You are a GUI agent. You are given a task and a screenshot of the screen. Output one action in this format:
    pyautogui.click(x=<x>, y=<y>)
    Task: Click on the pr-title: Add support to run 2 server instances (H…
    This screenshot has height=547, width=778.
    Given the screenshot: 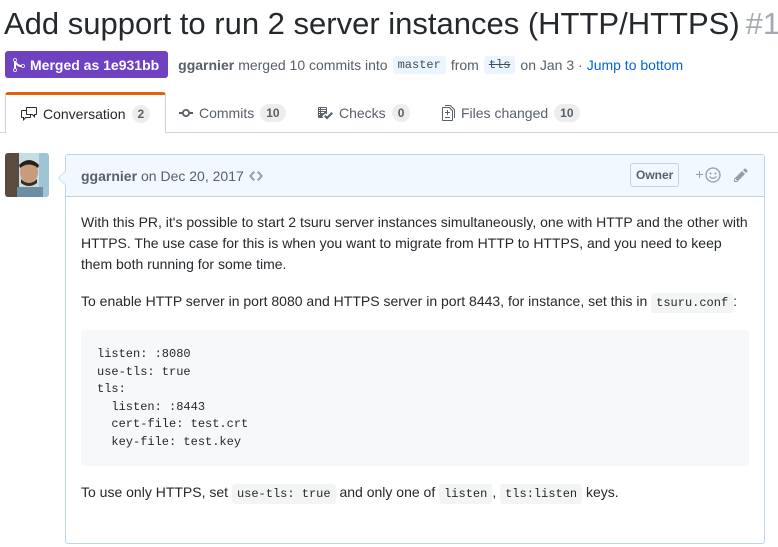 What is the action you would take?
    pyautogui.click(x=391, y=24)
    